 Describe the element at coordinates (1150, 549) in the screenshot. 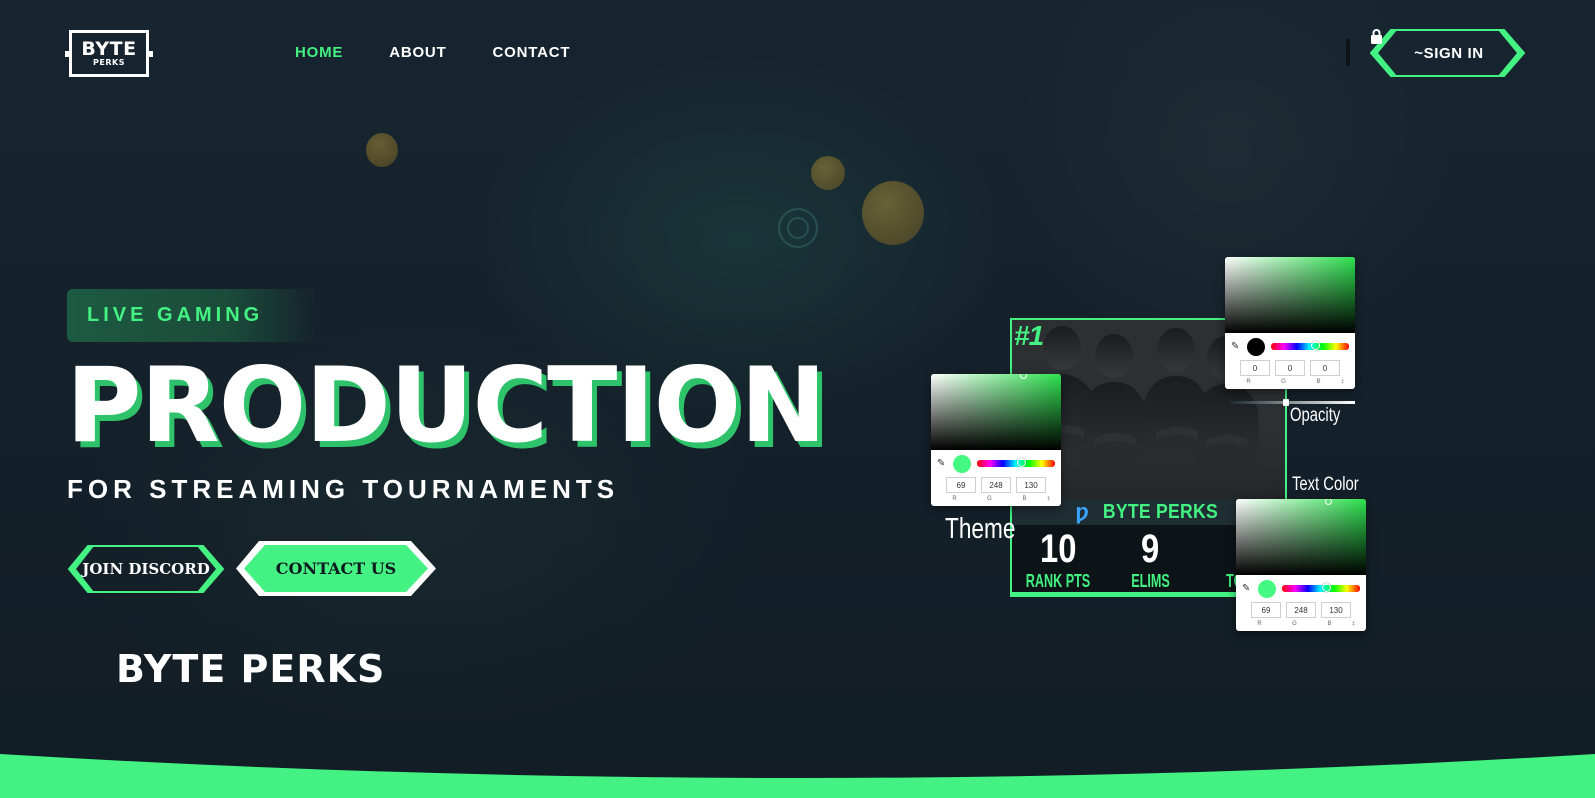

I see `overlay-stat-value: 9` at that location.